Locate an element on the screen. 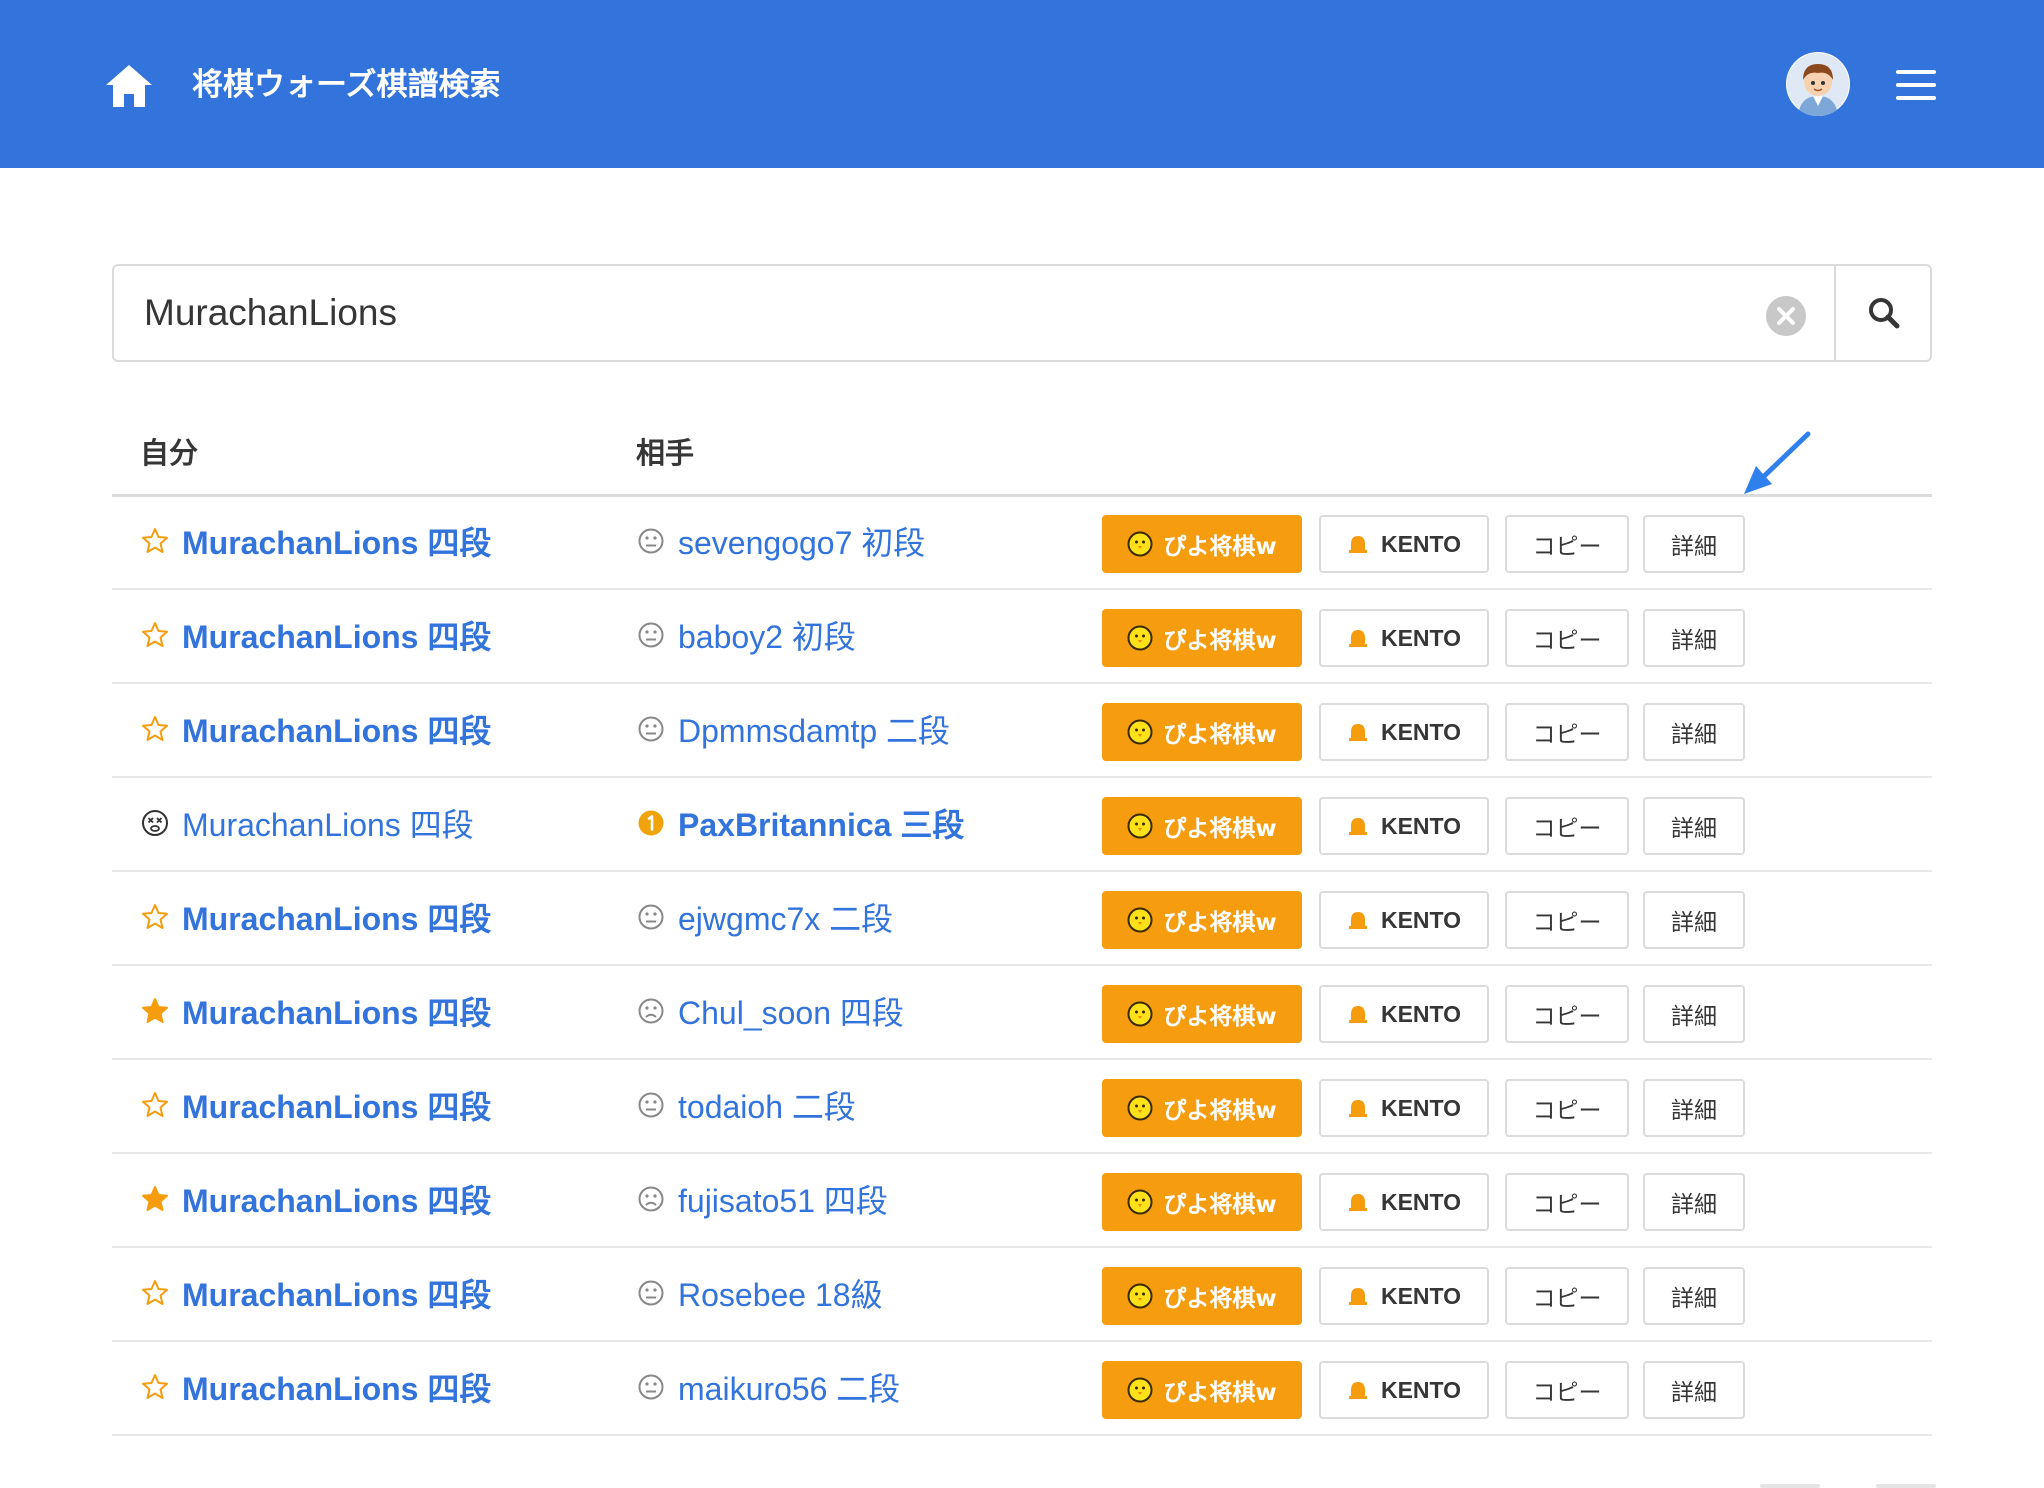  hamburger-menu-icon is located at coordinates (1916, 85).